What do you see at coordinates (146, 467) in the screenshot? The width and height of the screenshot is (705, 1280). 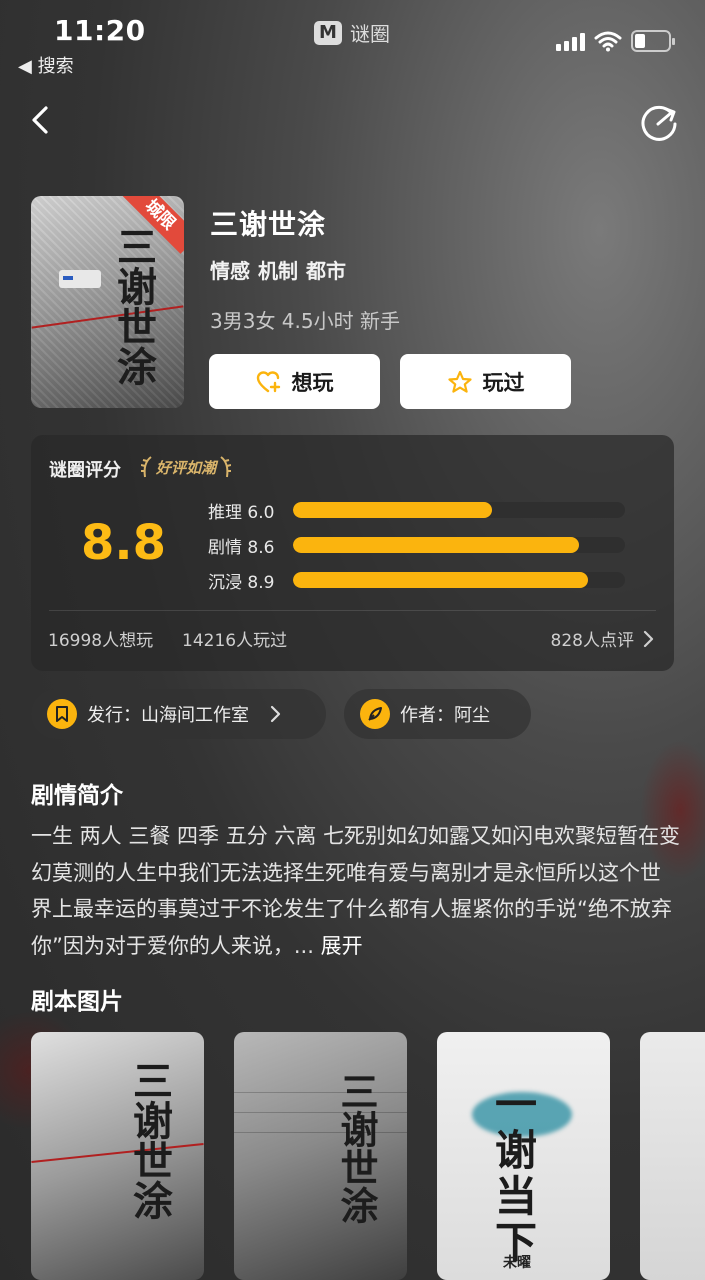 I see `laurel-left-icon` at bounding box center [146, 467].